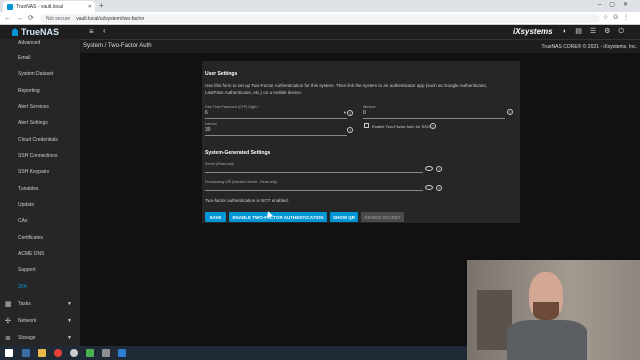 Image resolution: width=640 pixels, height=360 pixels. Describe the element at coordinates (215, 217) in the screenshot. I see `save-button: SAVE` at that location.